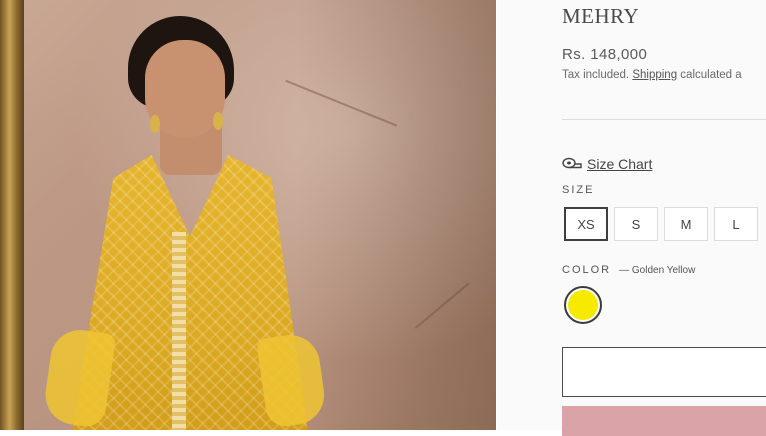 The height and width of the screenshot is (436, 766). What do you see at coordinates (657, 270) in the screenshot?
I see `color-value: — Golden Yellow` at bounding box center [657, 270].